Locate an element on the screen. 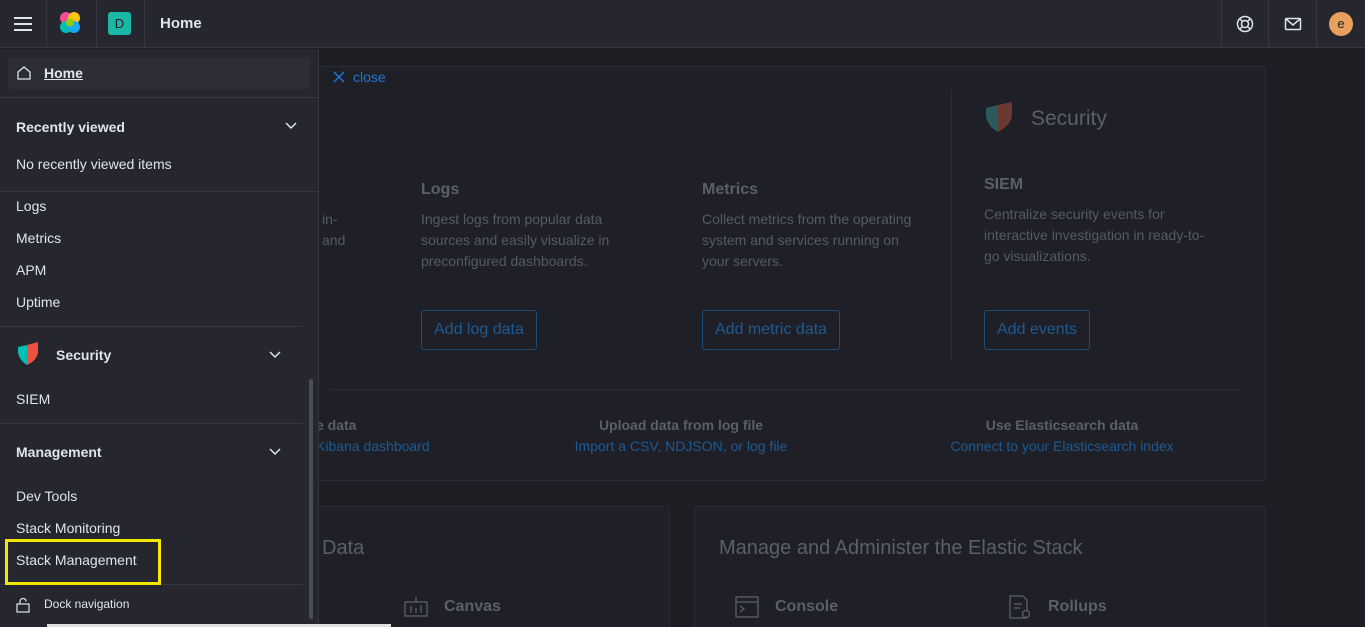 The height and width of the screenshot is (627, 1365). kibana-logo-icon is located at coordinates (70, 23).